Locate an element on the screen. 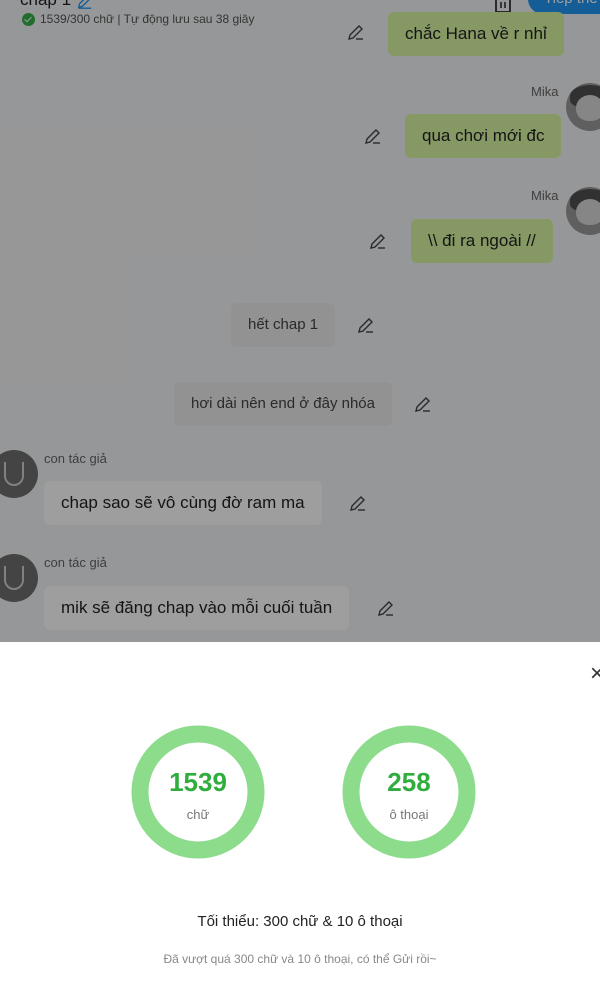  chapter-title: chap 1 is located at coordinates (45, 5).